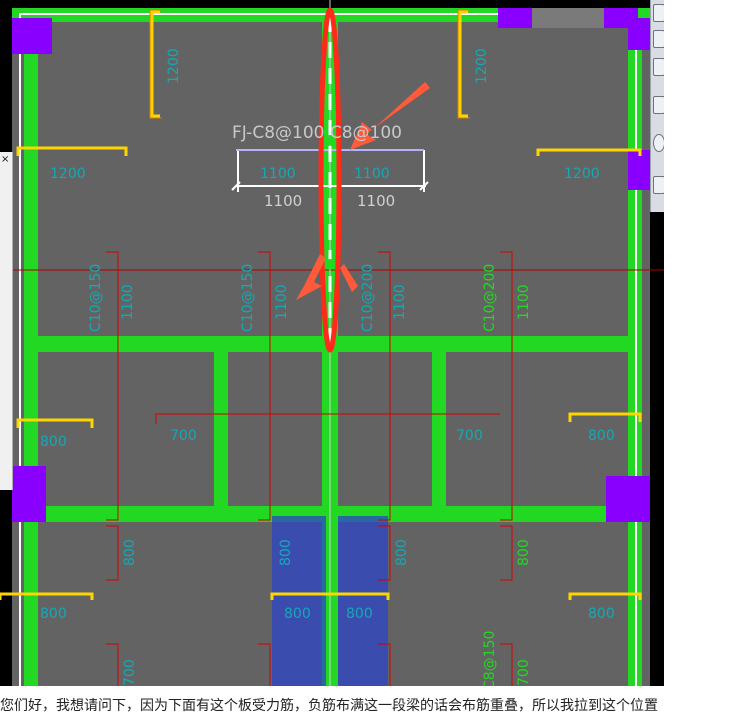  What do you see at coordinates (29, 494) in the screenshot?
I see `column-left-low` at bounding box center [29, 494].